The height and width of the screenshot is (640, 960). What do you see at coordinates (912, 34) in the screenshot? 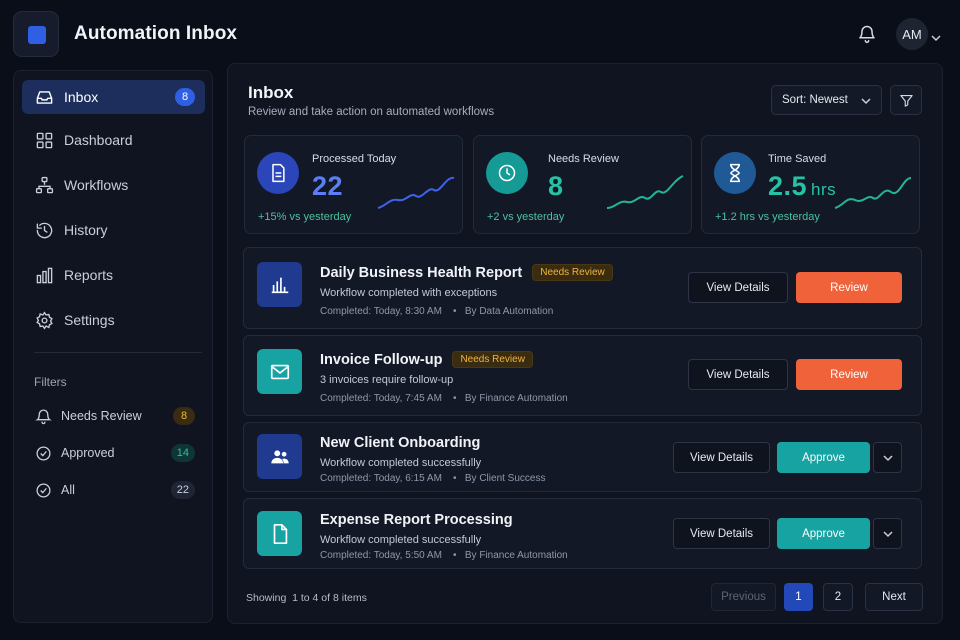
I see `user-avatar: AM` at bounding box center [912, 34].